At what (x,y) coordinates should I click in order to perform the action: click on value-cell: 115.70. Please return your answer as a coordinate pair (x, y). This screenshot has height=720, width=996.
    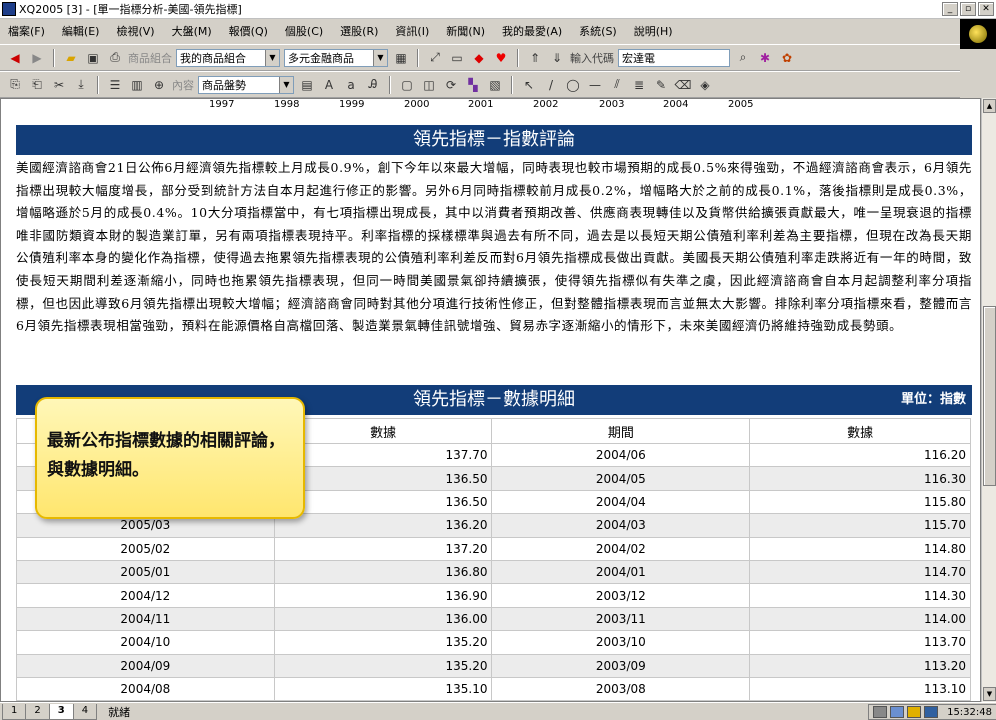
    Looking at the image, I should click on (860, 525).